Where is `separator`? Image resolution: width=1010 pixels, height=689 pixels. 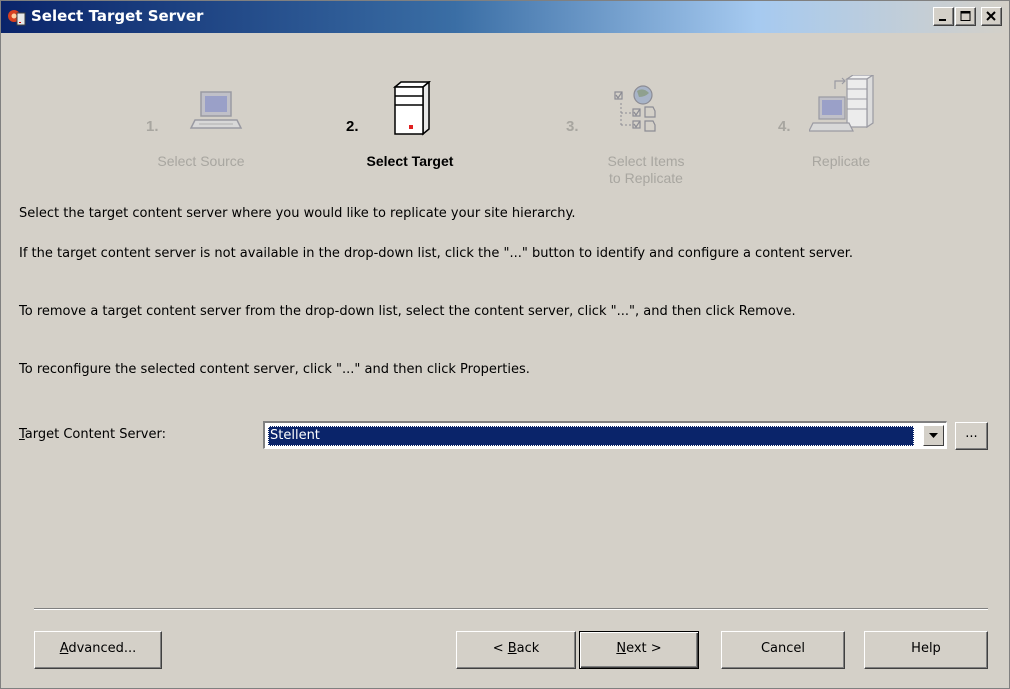 separator is located at coordinates (511, 609).